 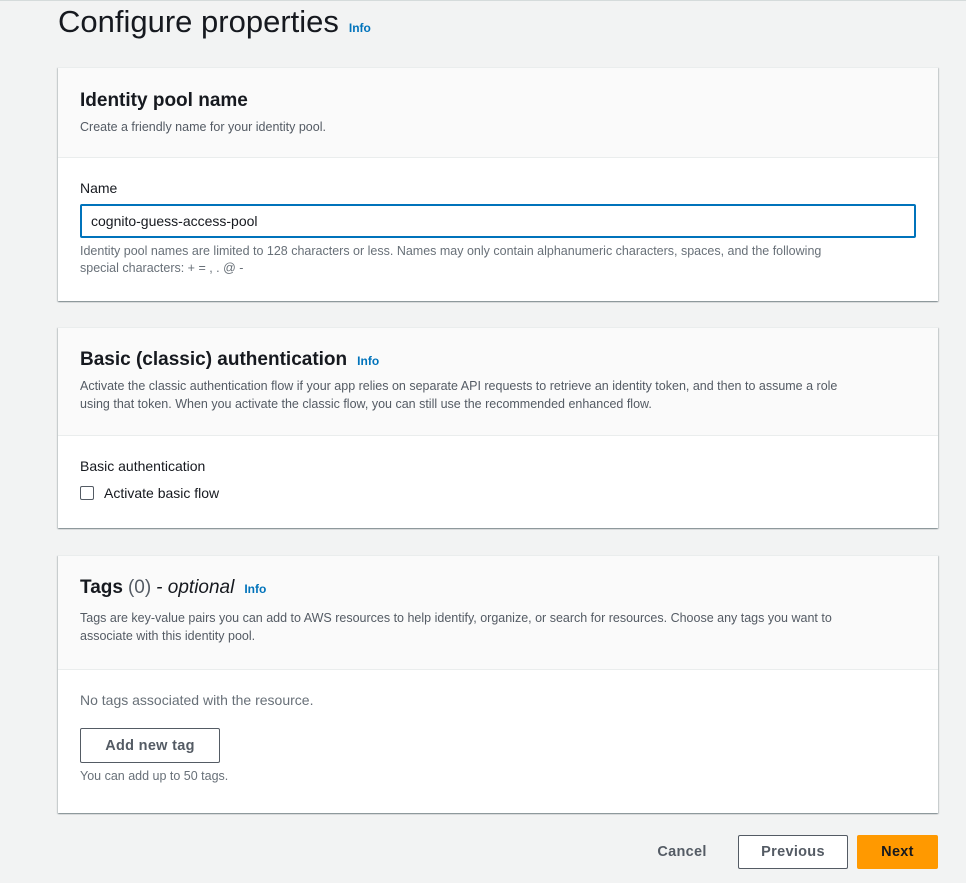 I want to click on activate-basic-flow-row: Activate basic flow, so click(x=498, y=493).